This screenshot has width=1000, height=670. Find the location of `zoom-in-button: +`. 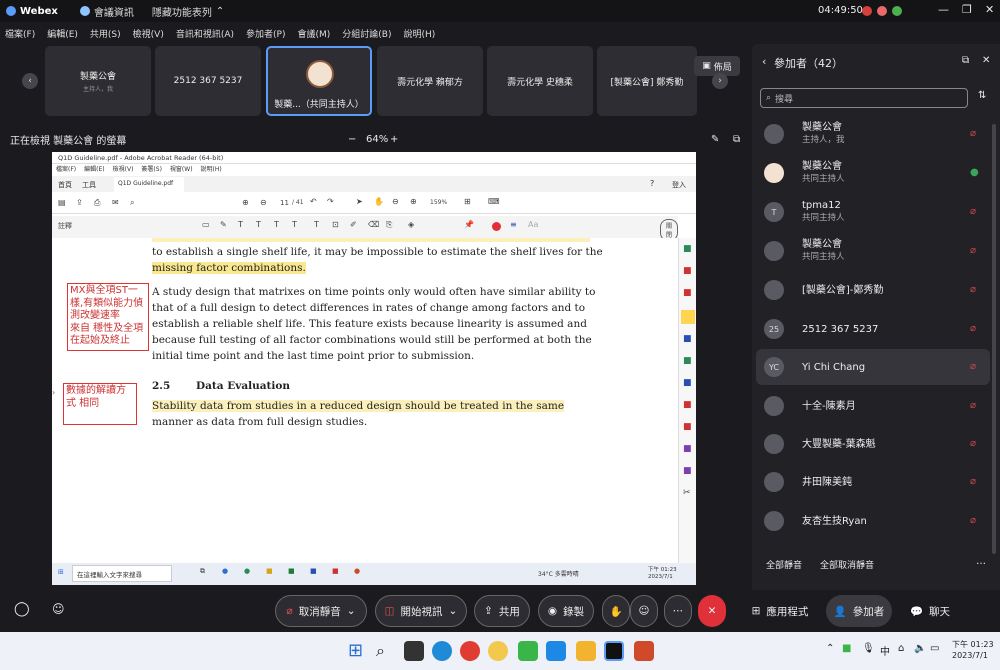

zoom-in-button: + is located at coordinates (394, 139).